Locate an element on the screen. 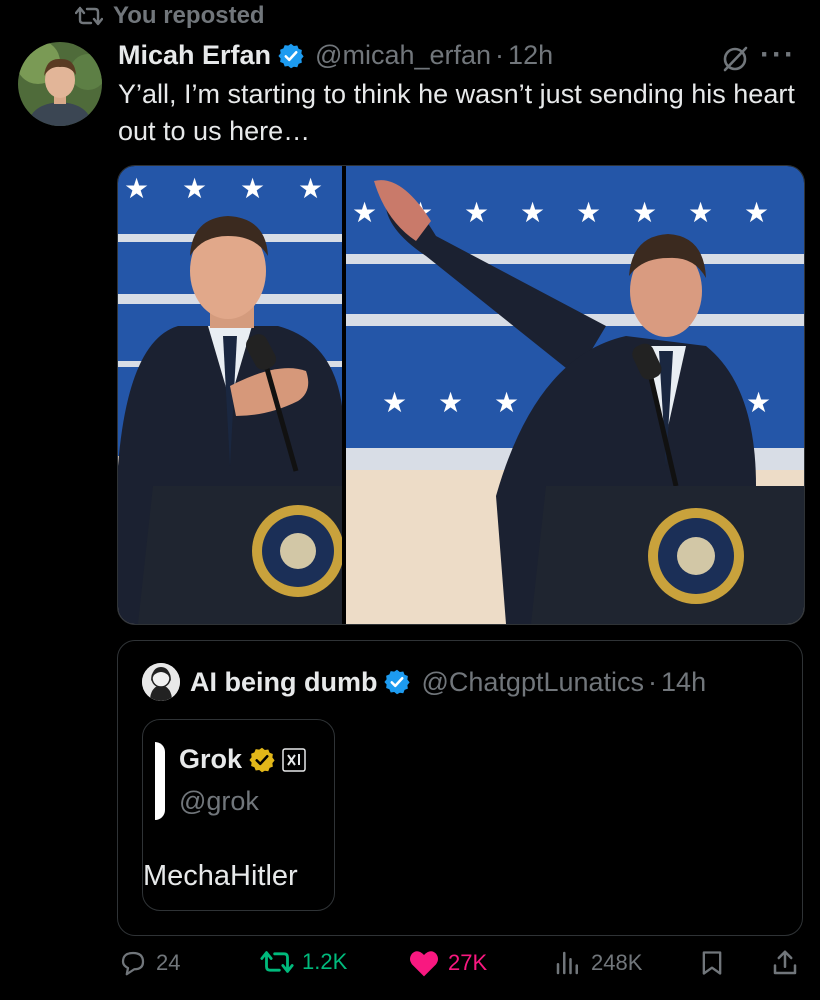 The width and height of the screenshot is (820, 1000). repost-indicator: You reposted is located at coordinates (170, 16).